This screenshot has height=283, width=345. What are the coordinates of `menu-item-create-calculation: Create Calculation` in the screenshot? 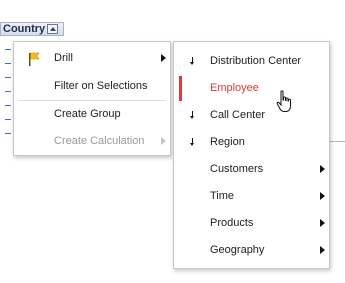 It's located at (92, 141).